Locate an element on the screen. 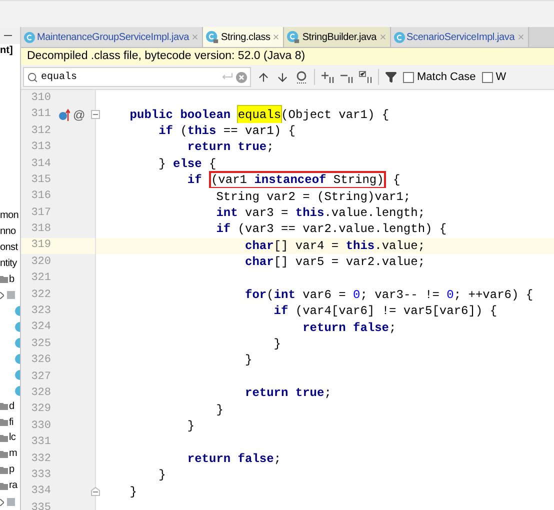  tree-item: fi is located at coordinates (11, 423).